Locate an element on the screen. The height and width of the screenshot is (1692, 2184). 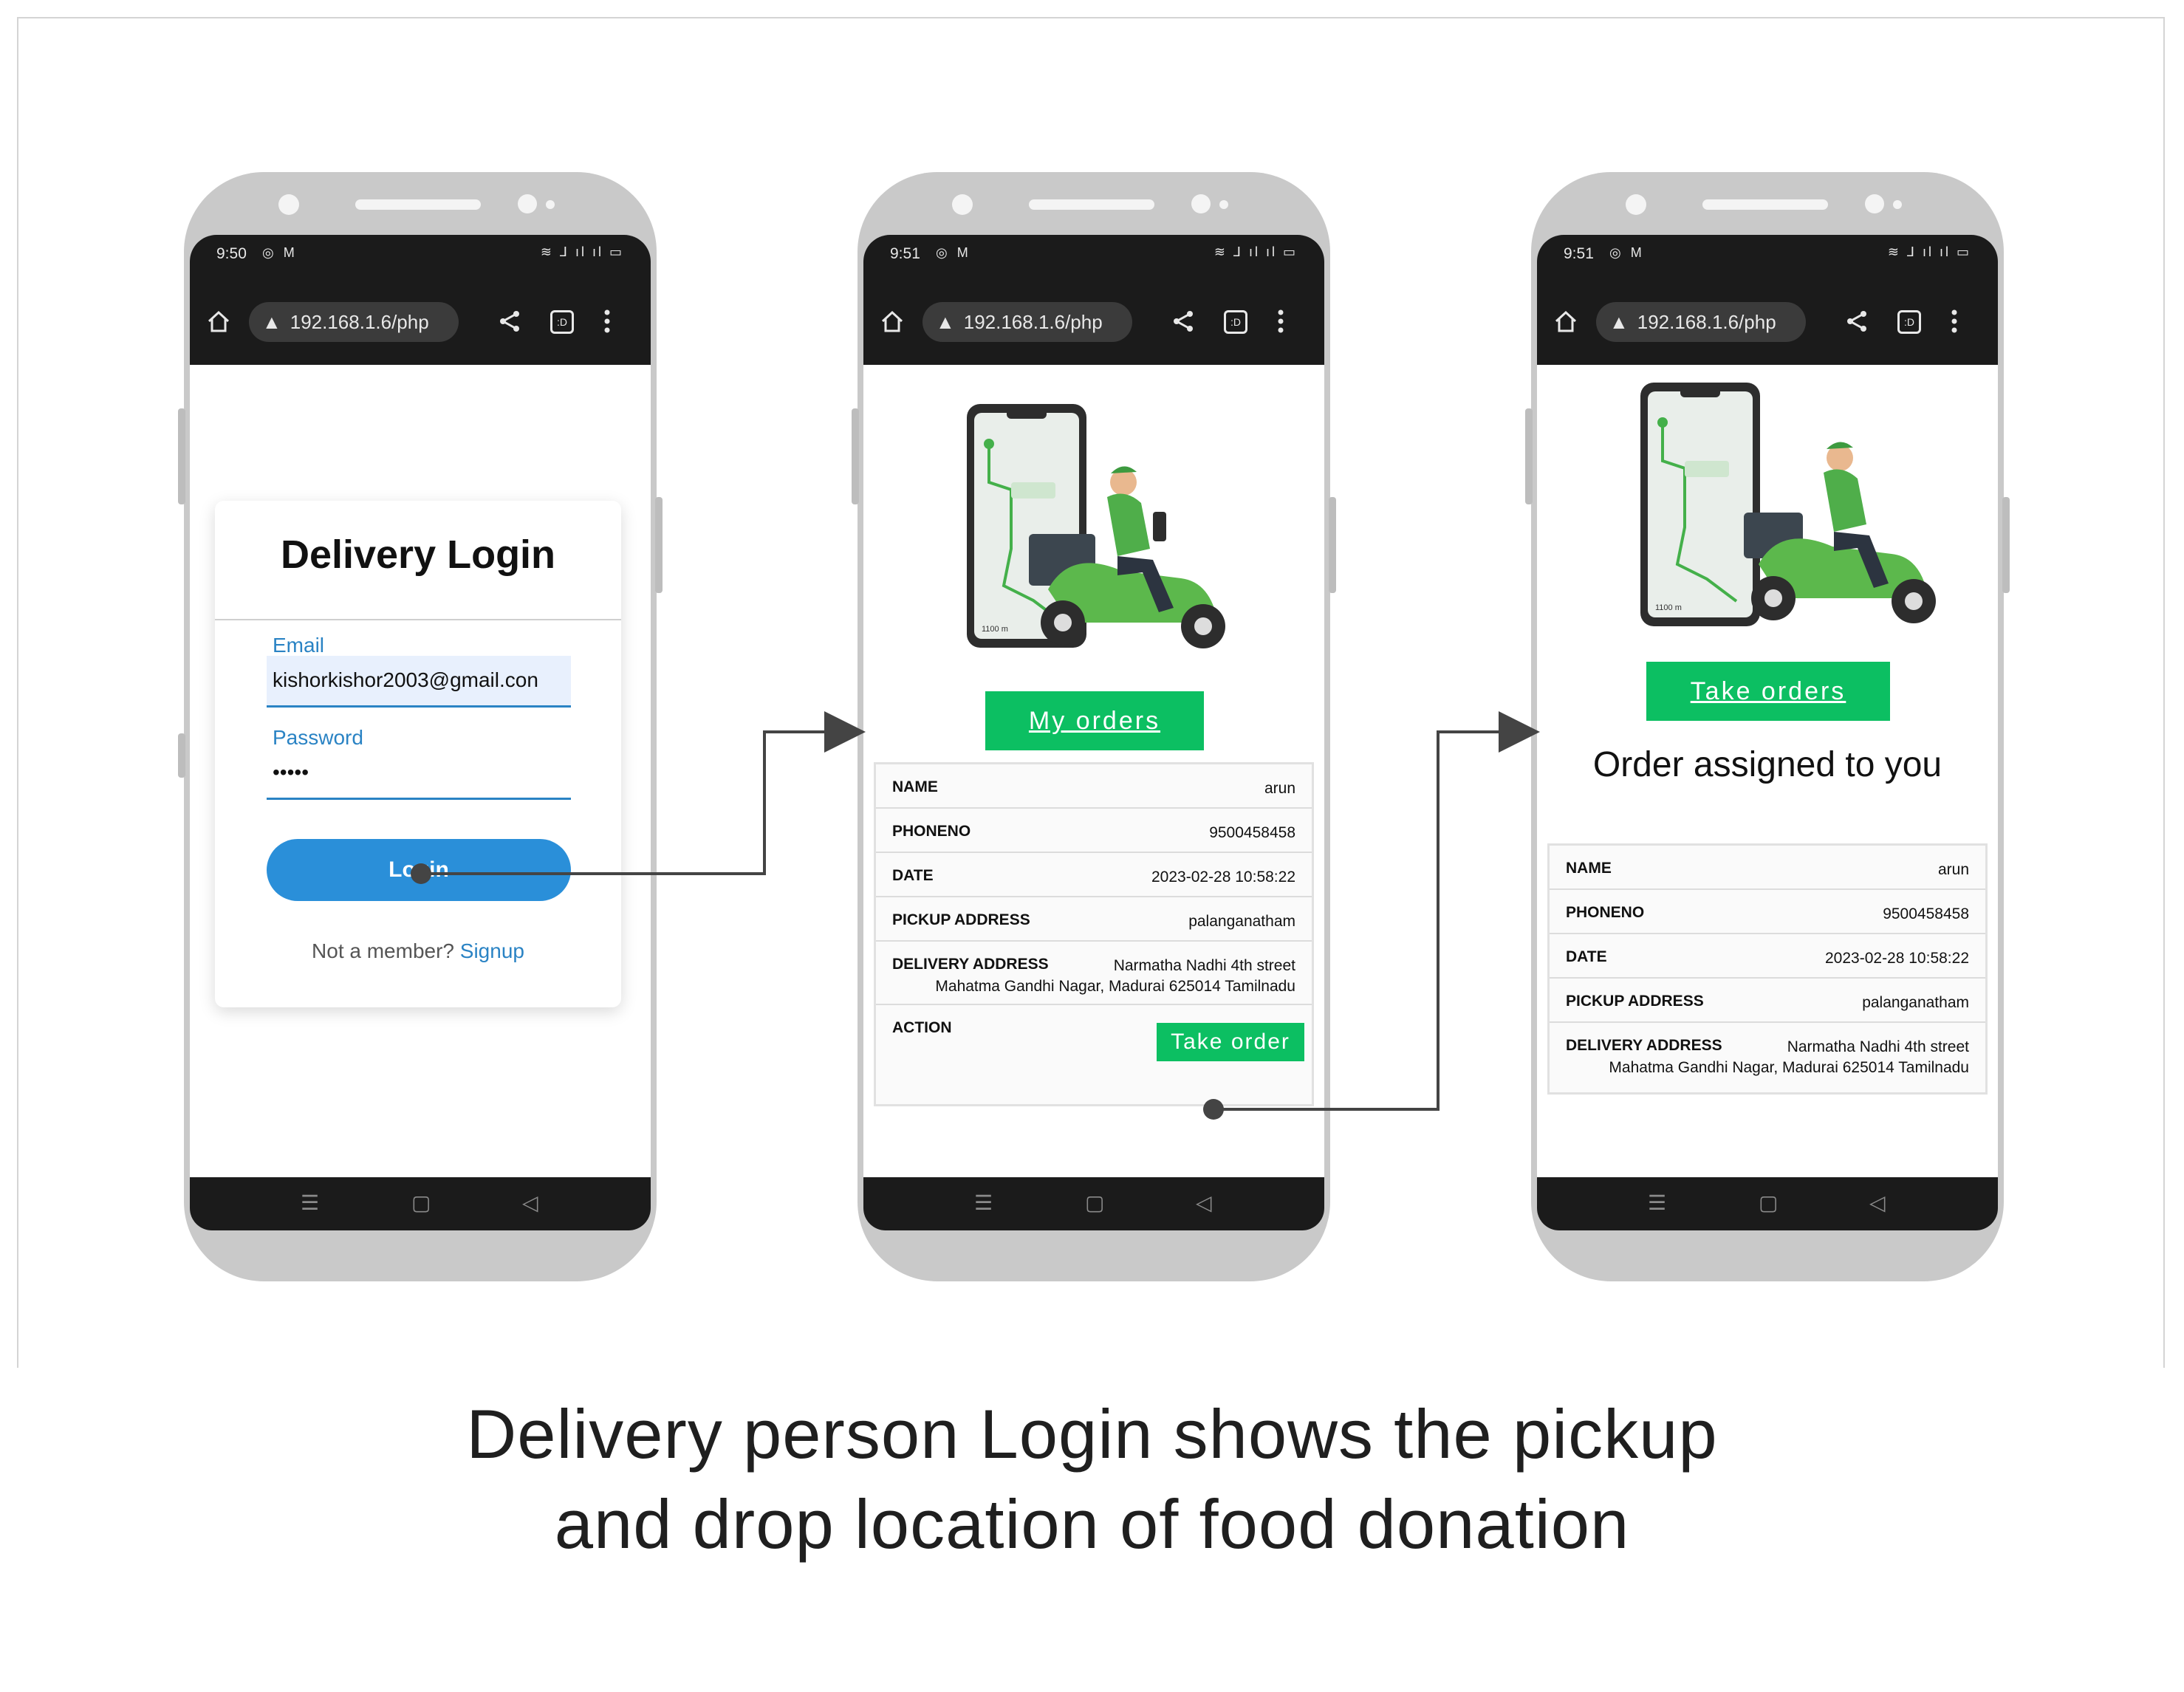
order-assigned-heading: Order assigned to you is located at coordinates (1767, 764).